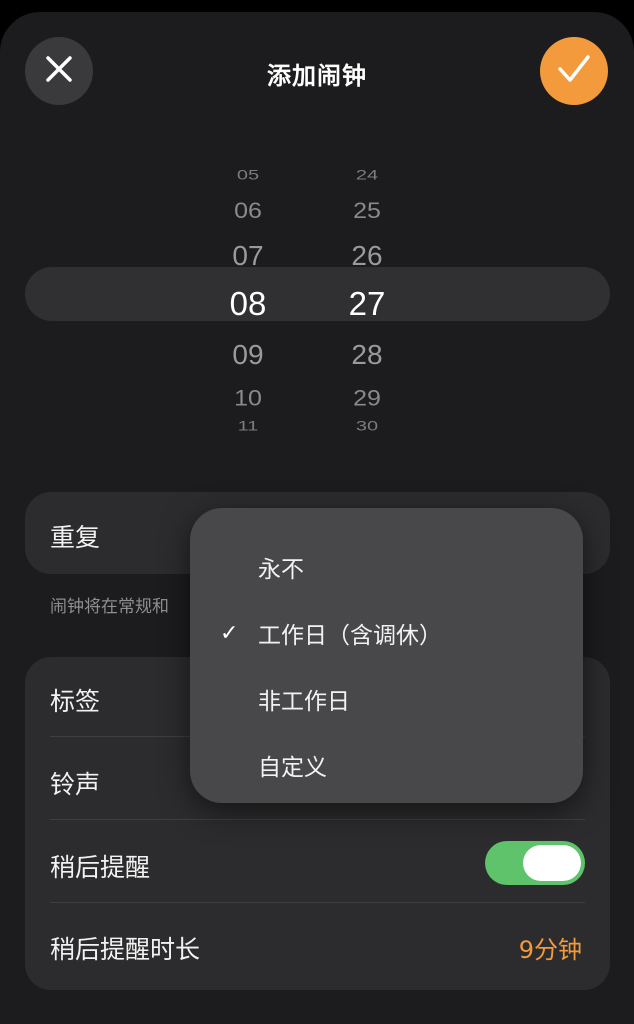  Describe the element at coordinates (367, 304) in the screenshot. I see `selected-minute: 27` at that location.